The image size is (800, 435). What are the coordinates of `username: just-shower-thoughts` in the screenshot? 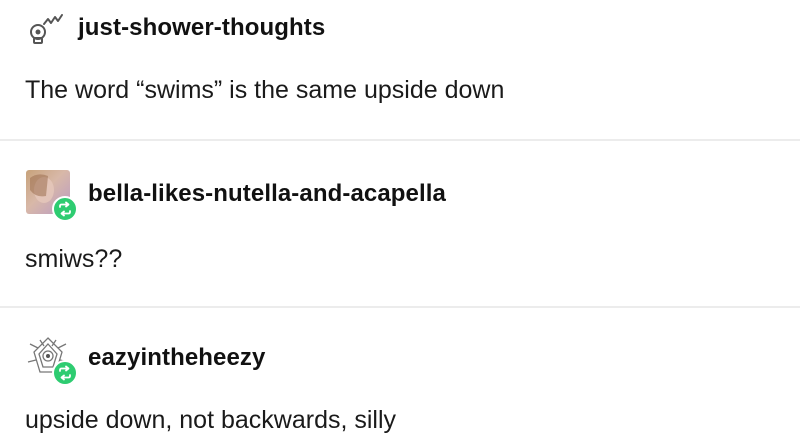 It's located at (201, 28).